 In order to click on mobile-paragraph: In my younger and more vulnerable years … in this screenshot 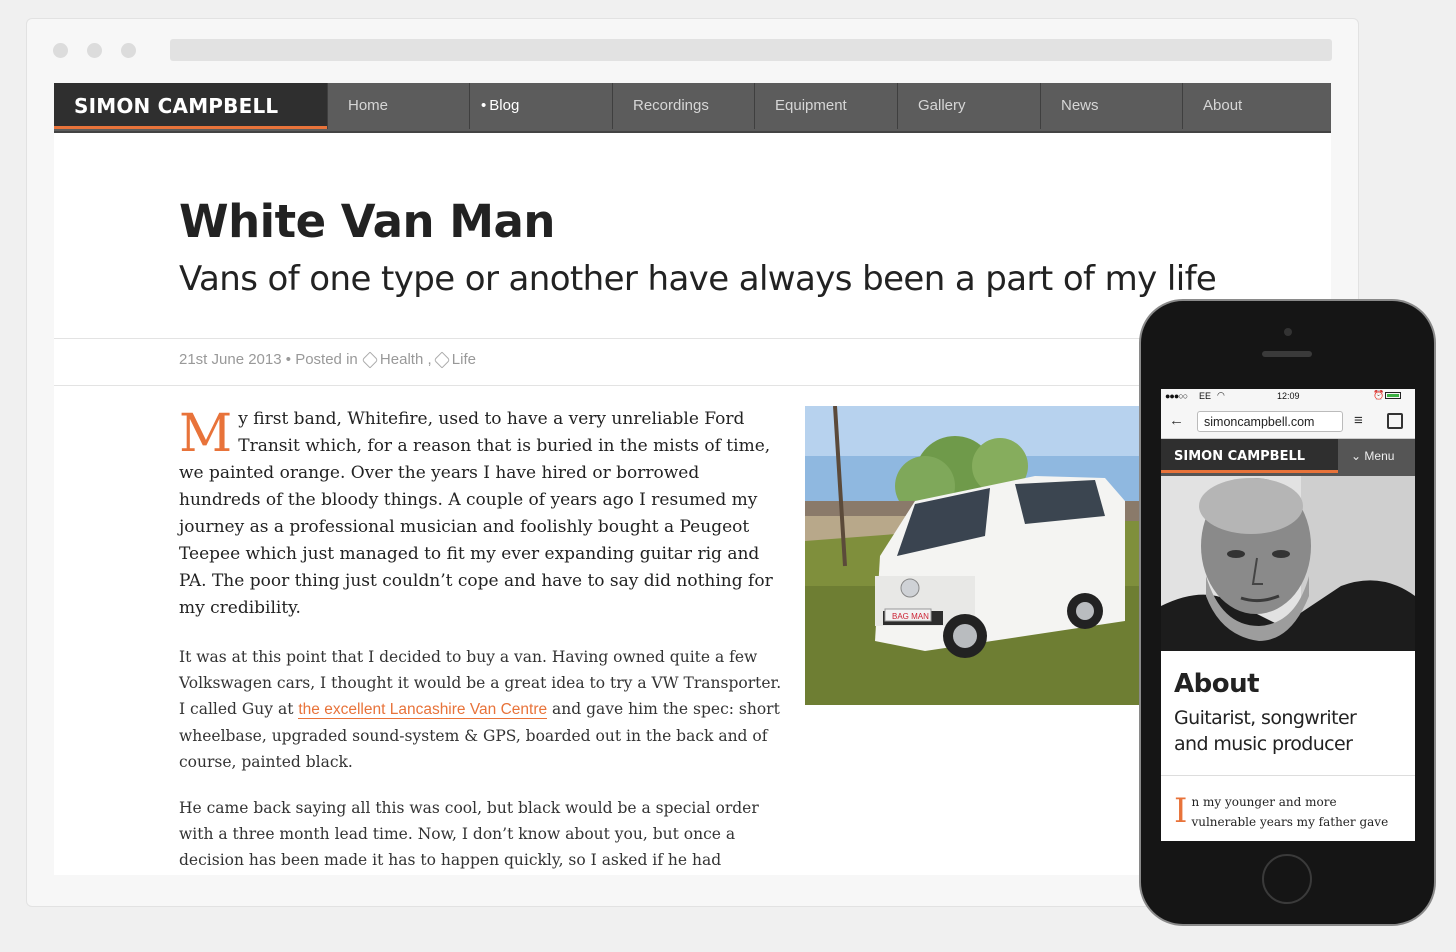, I will do `click(1289, 812)`.